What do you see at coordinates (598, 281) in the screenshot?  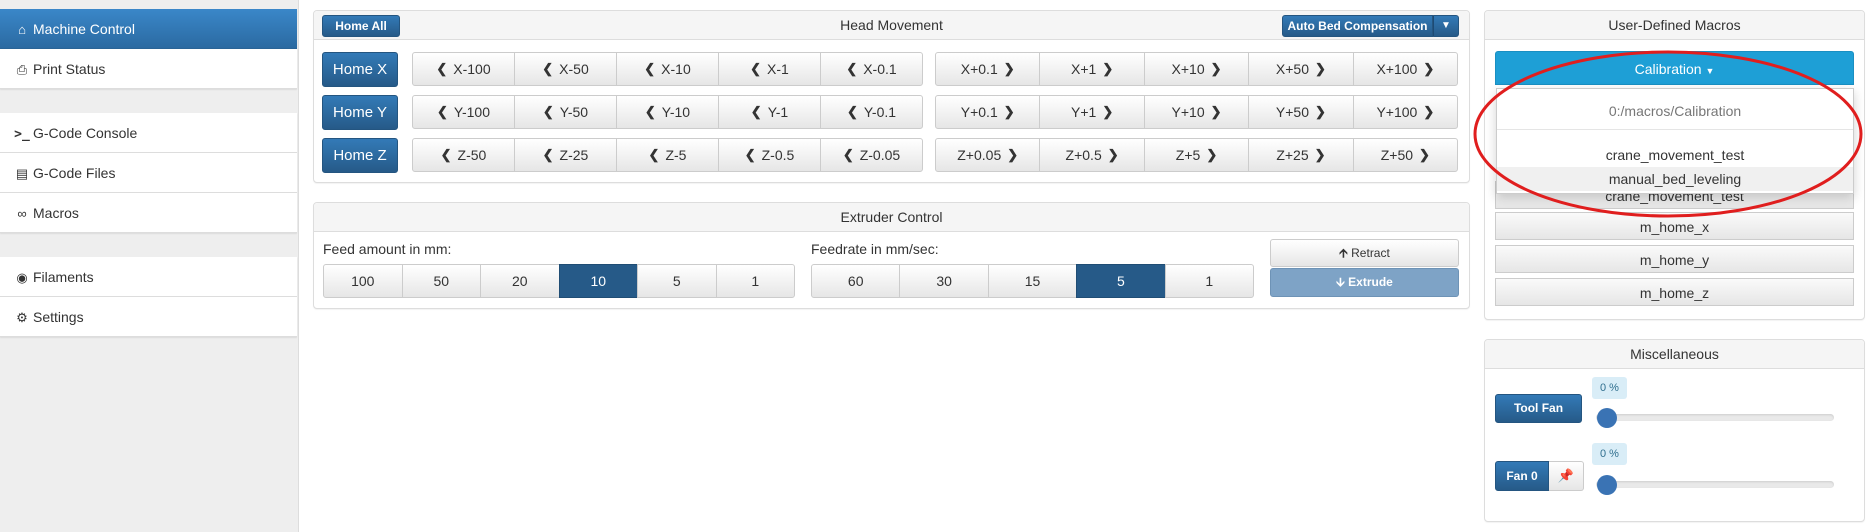 I see `feed-amount-option-button: 10` at bounding box center [598, 281].